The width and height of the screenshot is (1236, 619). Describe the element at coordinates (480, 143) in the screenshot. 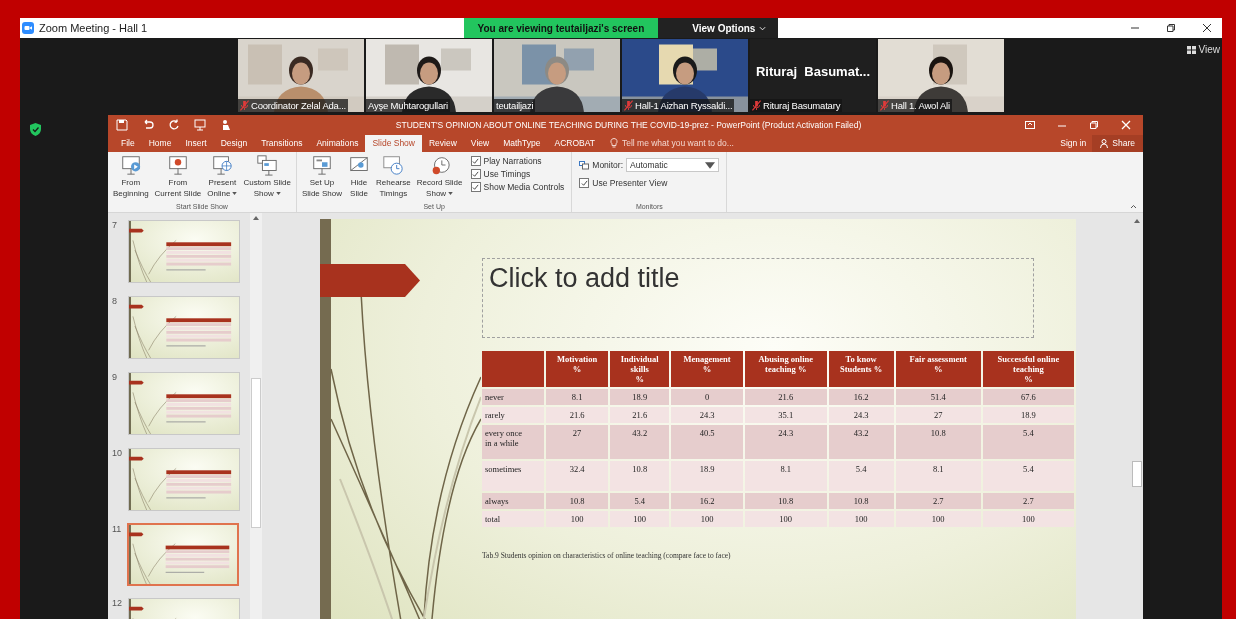

I see `ribbon-tab: View` at that location.